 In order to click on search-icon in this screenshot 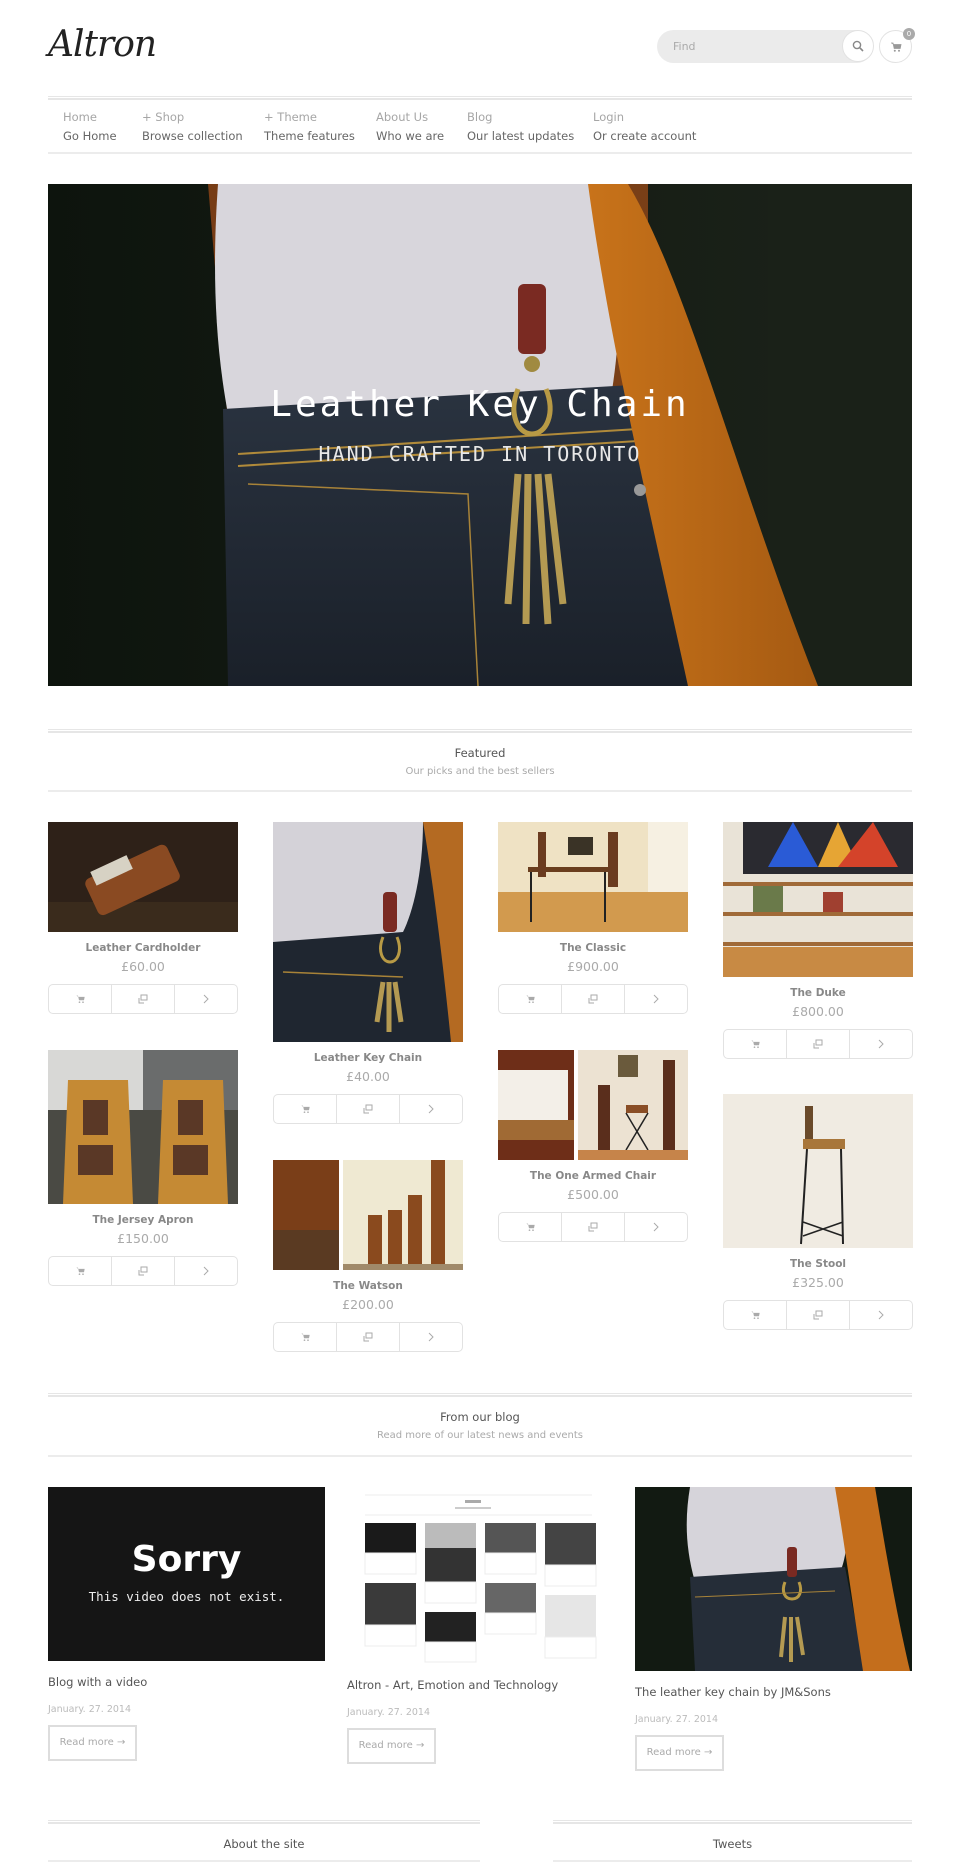, I will do `click(858, 46)`.